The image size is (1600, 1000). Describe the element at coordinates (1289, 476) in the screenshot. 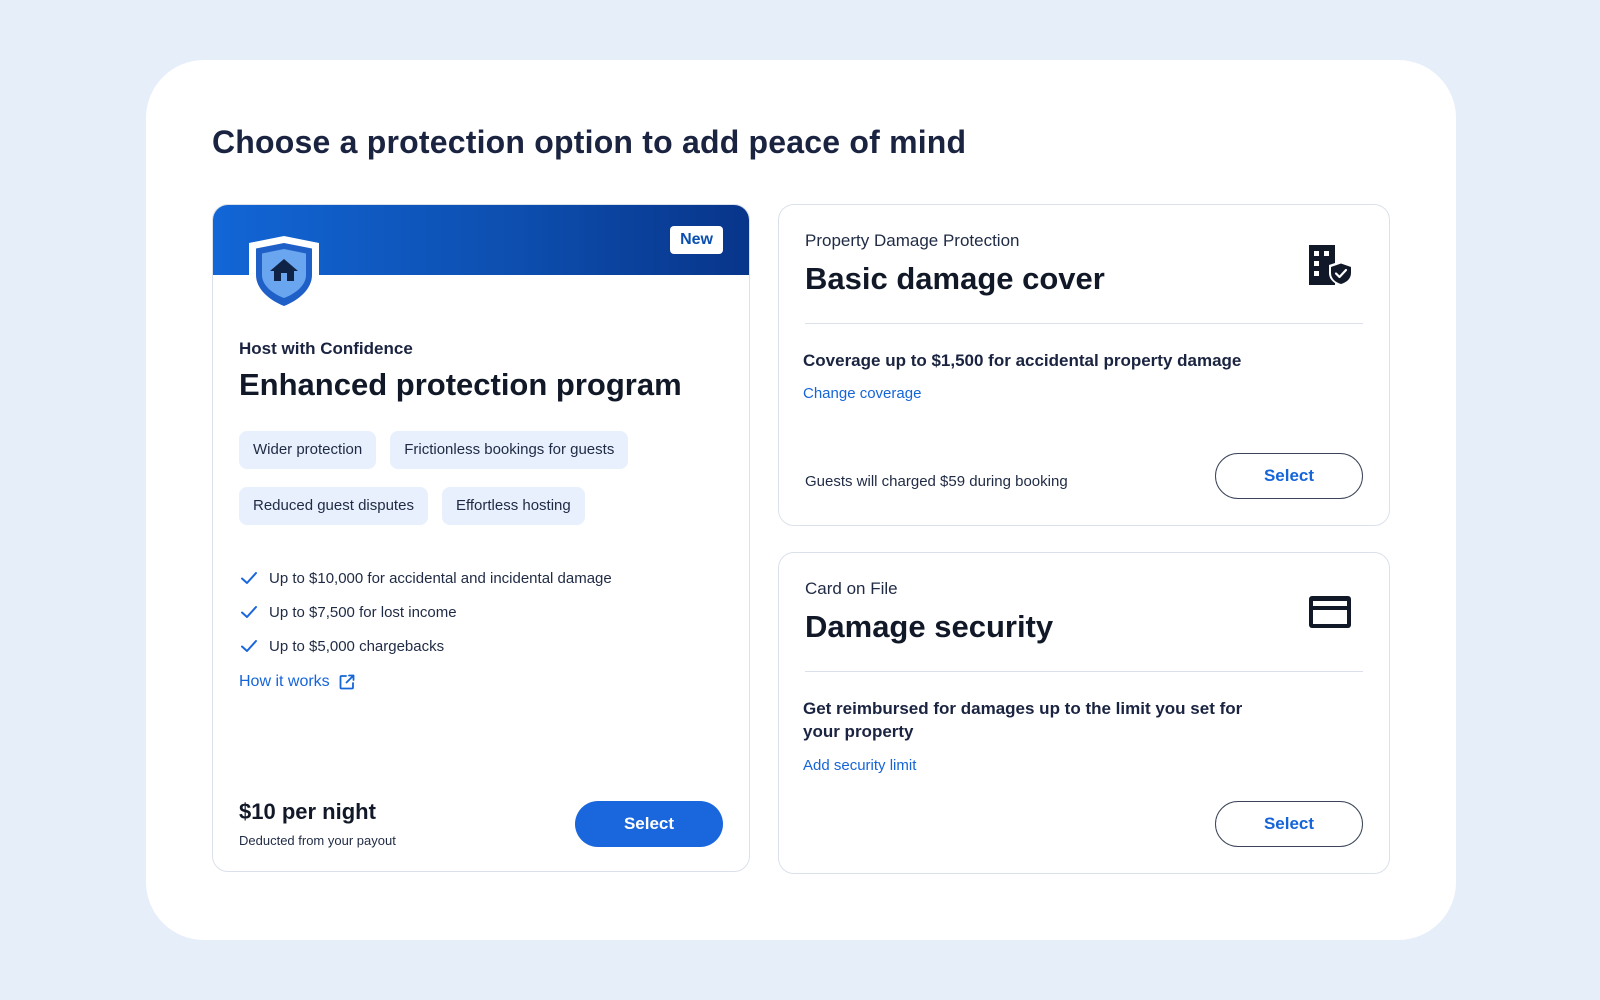

I see `select-basic-button: Select` at that location.